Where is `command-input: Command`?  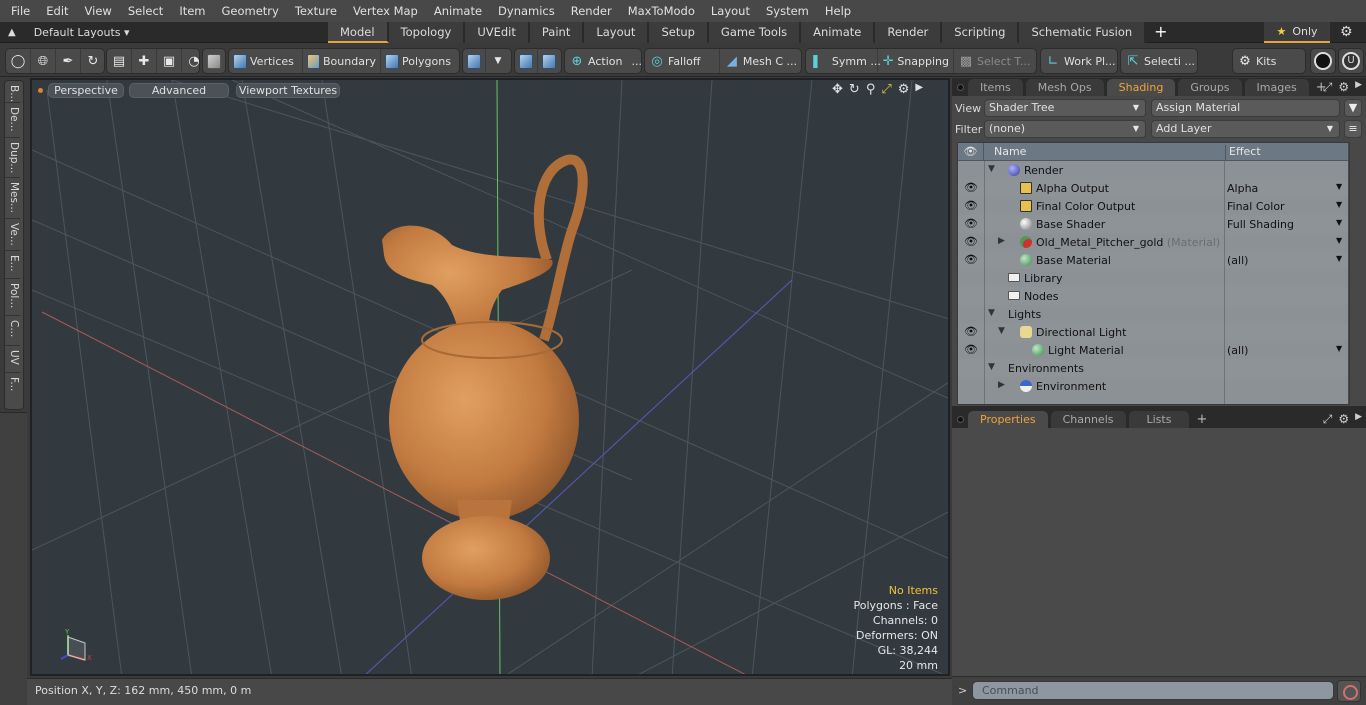 command-input: Command is located at coordinates (1153, 690).